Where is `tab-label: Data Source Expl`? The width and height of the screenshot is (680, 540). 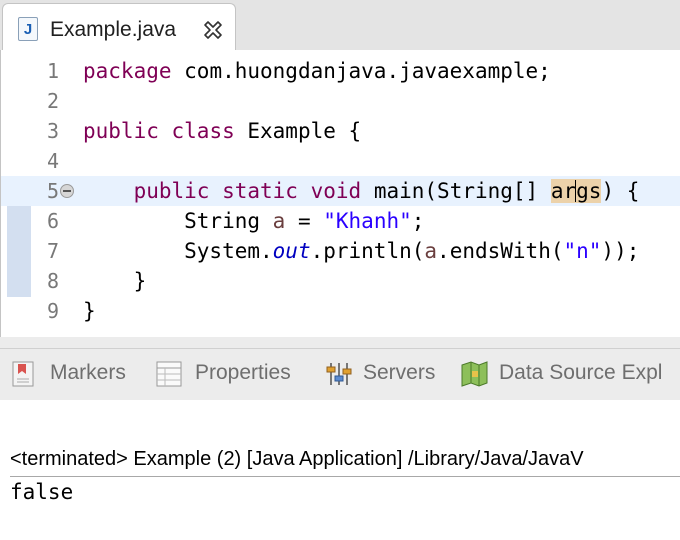 tab-label: Data Source Expl is located at coordinates (581, 372).